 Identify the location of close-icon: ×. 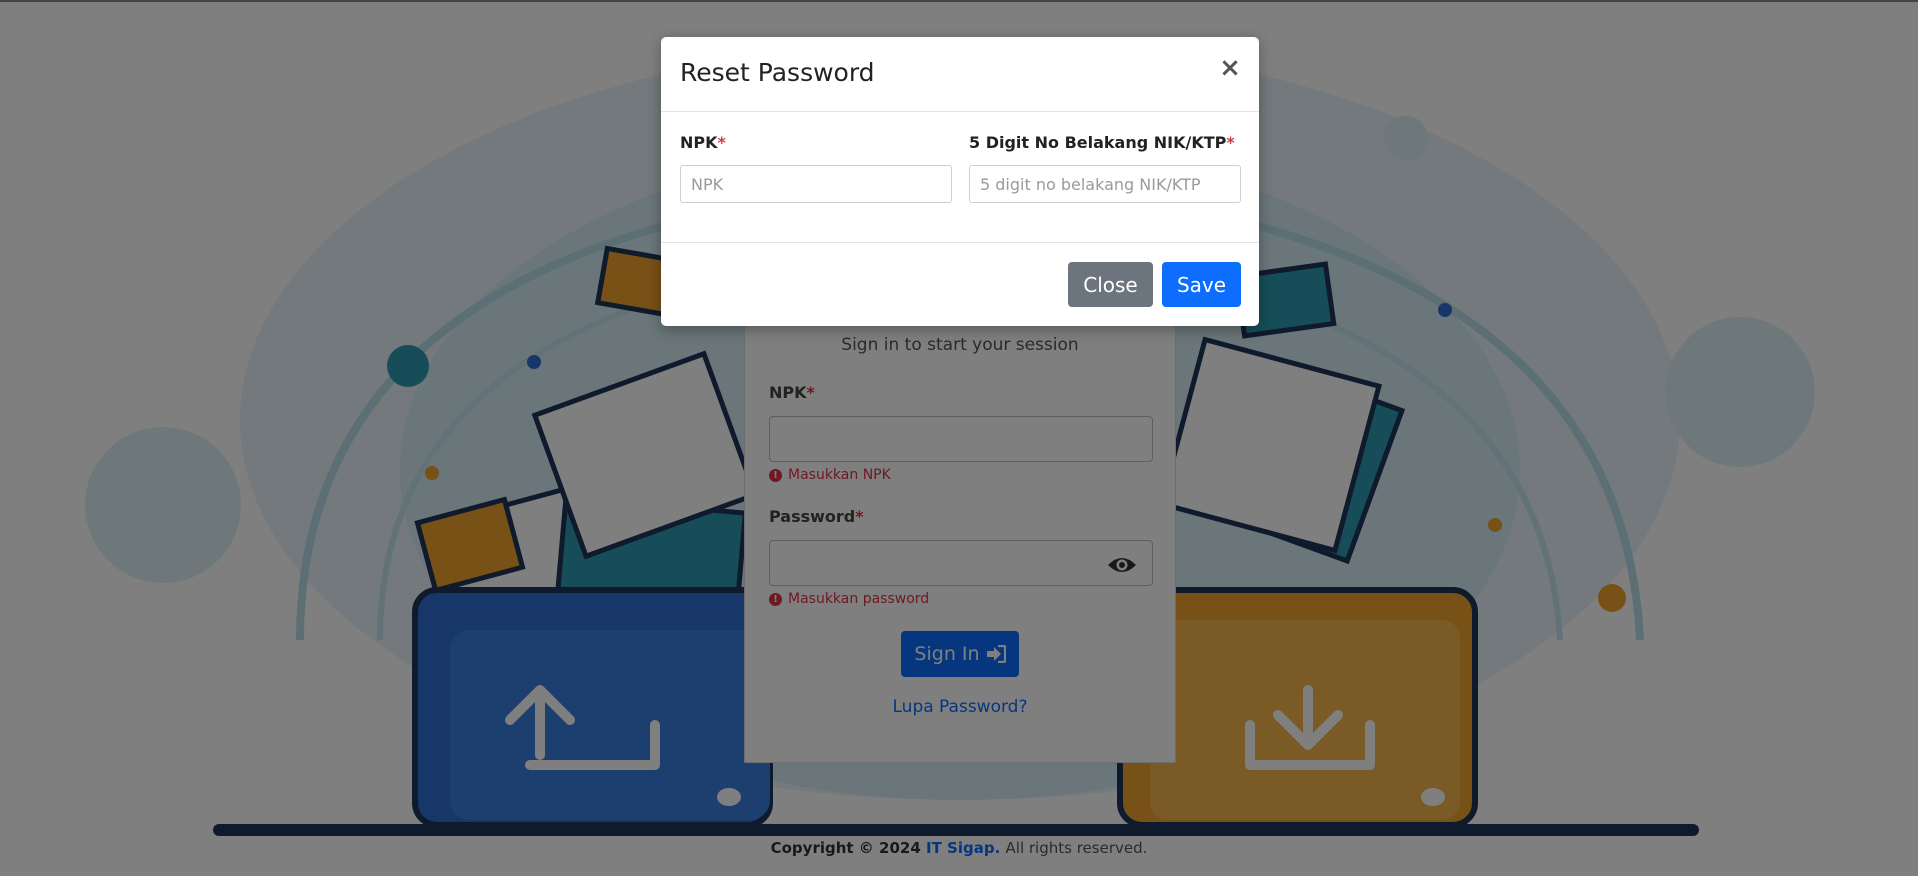
(1230, 68).